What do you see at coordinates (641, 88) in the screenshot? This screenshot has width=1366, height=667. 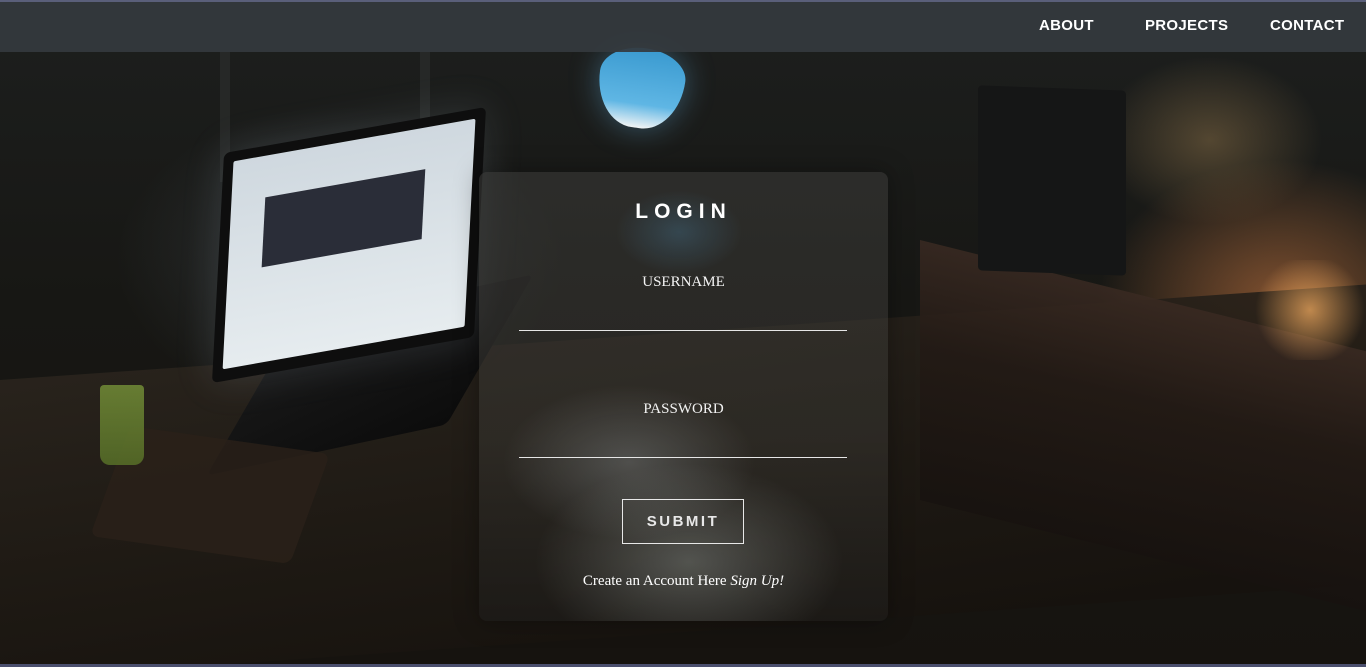 I see `desk-lamp` at bounding box center [641, 88].